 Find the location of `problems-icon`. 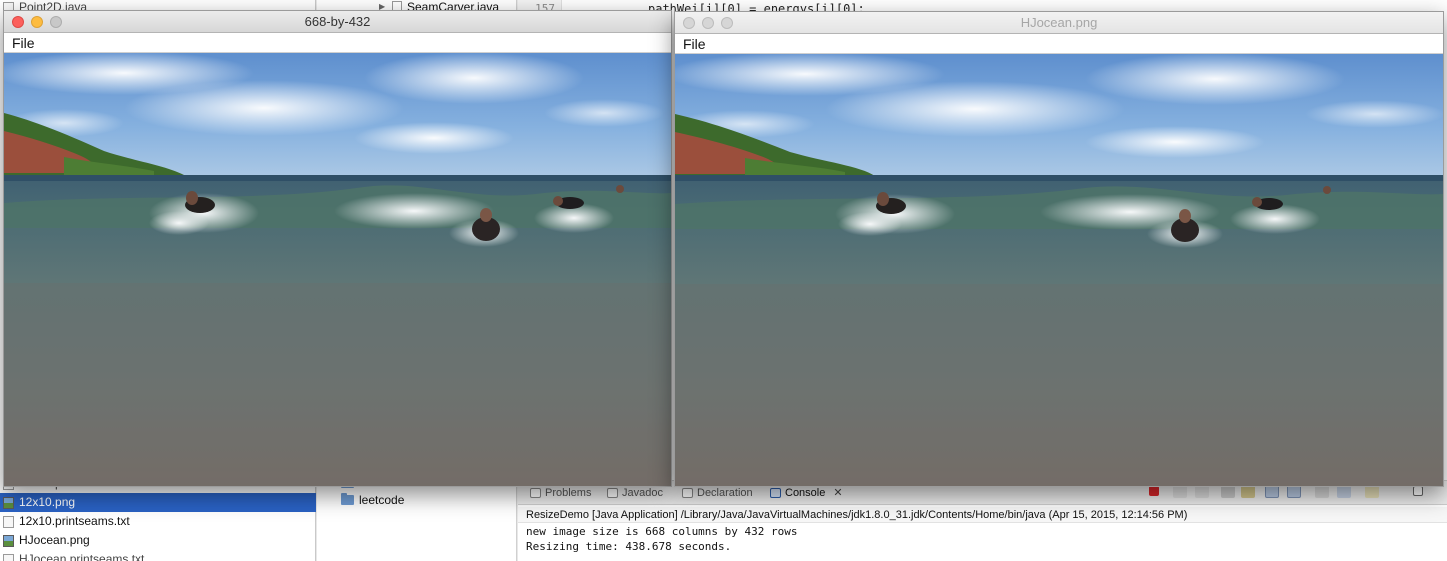

problems-icon is located at coordinates (535, 493).